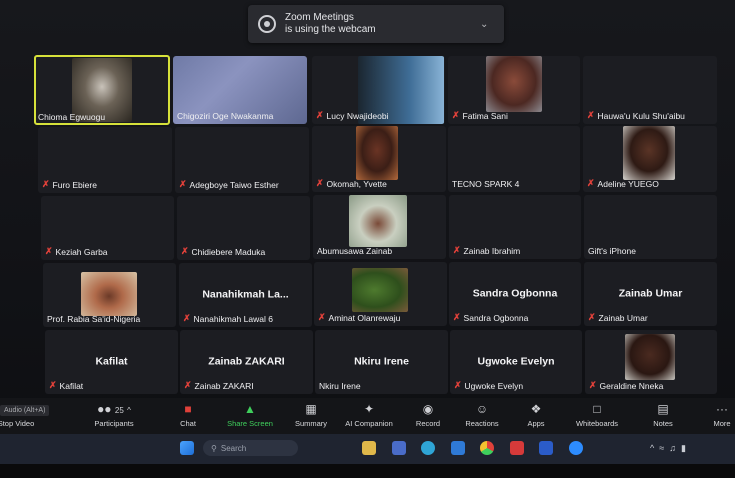 The width and height of the screenshot is (735, 478). What do you see at coordinates (458, 448) in the screenshot?
I see `mail-icon` at bounding box center [458, 448].